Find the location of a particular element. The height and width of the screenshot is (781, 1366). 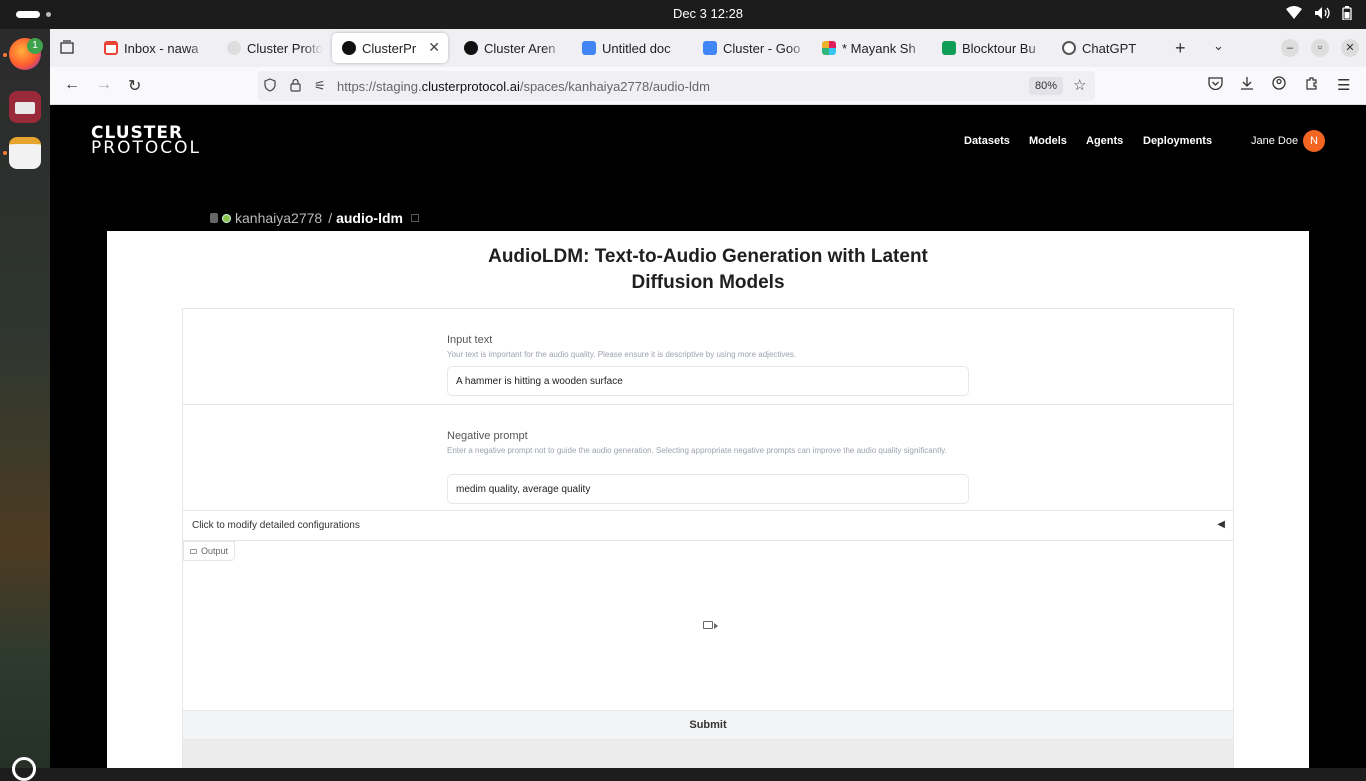

output-label: Output is located at coordinates (209, 551).